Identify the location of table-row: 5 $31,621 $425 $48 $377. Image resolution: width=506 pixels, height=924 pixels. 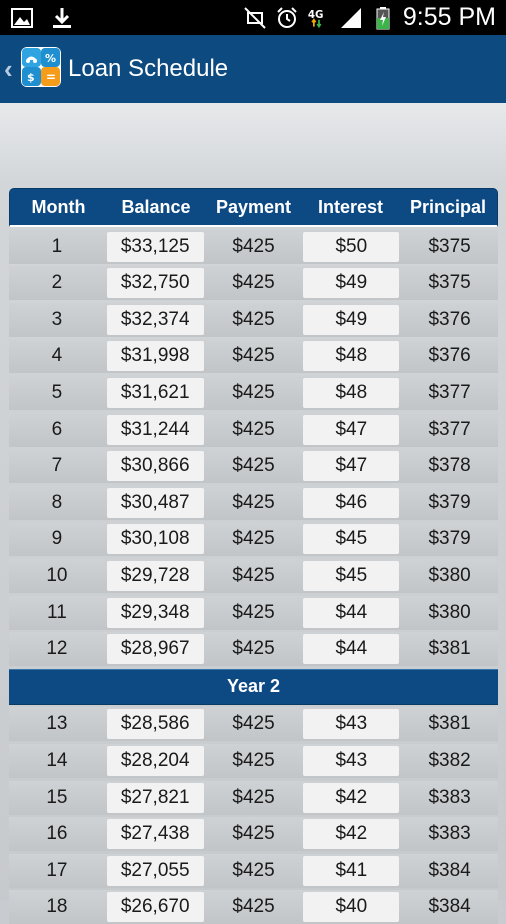
(253, 392).